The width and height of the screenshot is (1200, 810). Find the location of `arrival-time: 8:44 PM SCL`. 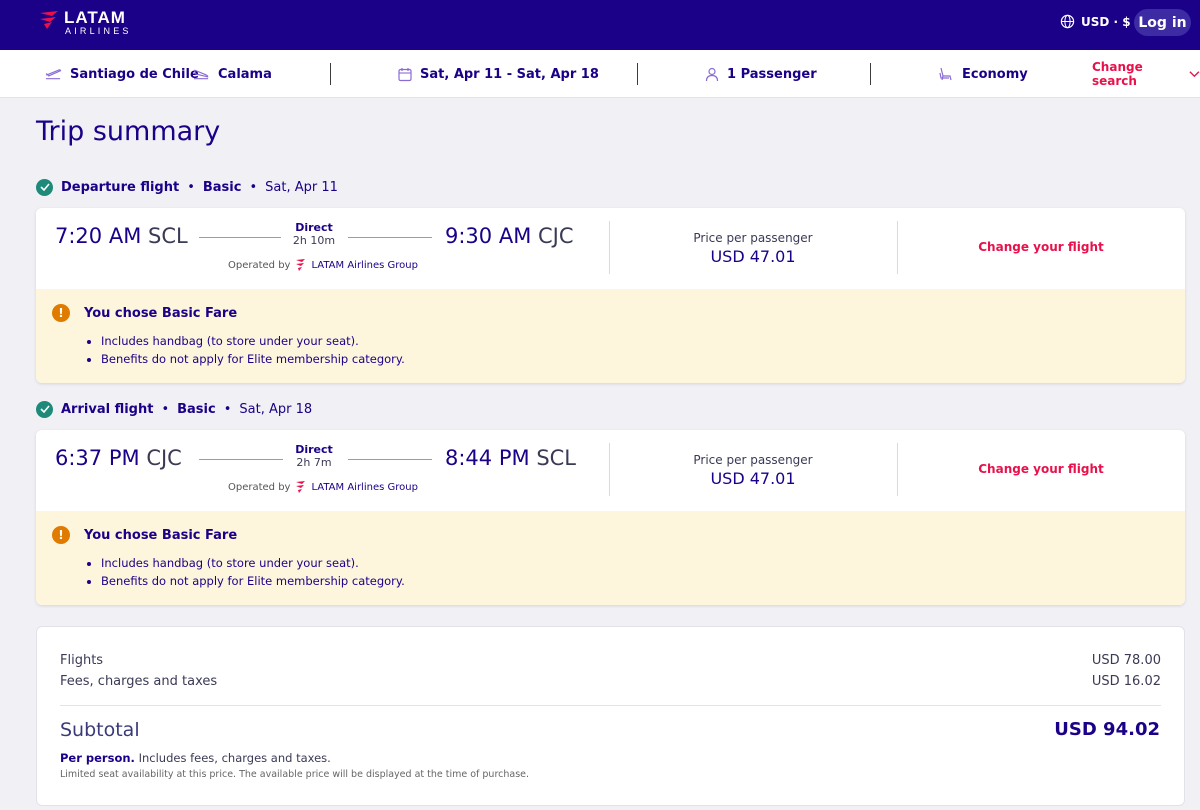

arrival-time: 8:44 PM SCL is located at coordinates (510, 458).